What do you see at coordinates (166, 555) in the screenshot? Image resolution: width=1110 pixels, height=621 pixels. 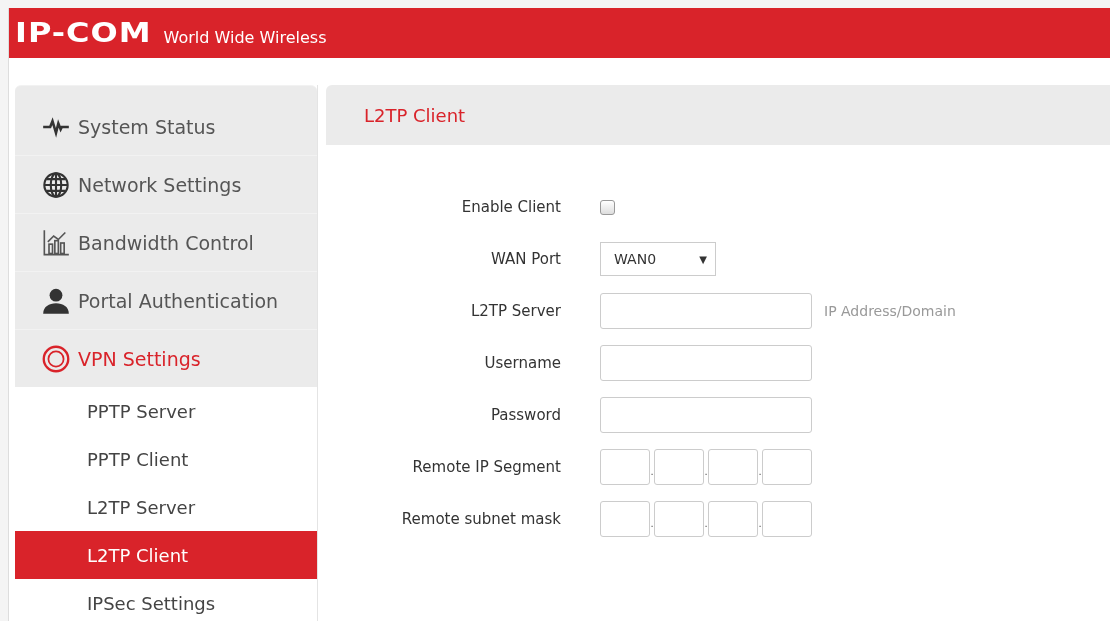 I see `submenu-item: L2TP Client` at bounding box center [166, 555].